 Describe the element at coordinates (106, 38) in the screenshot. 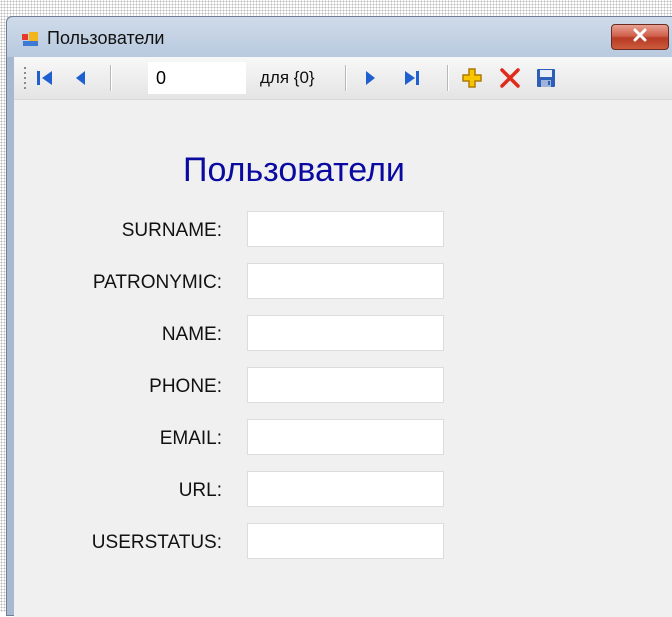

I see `window-title: Пользователи` at that location.